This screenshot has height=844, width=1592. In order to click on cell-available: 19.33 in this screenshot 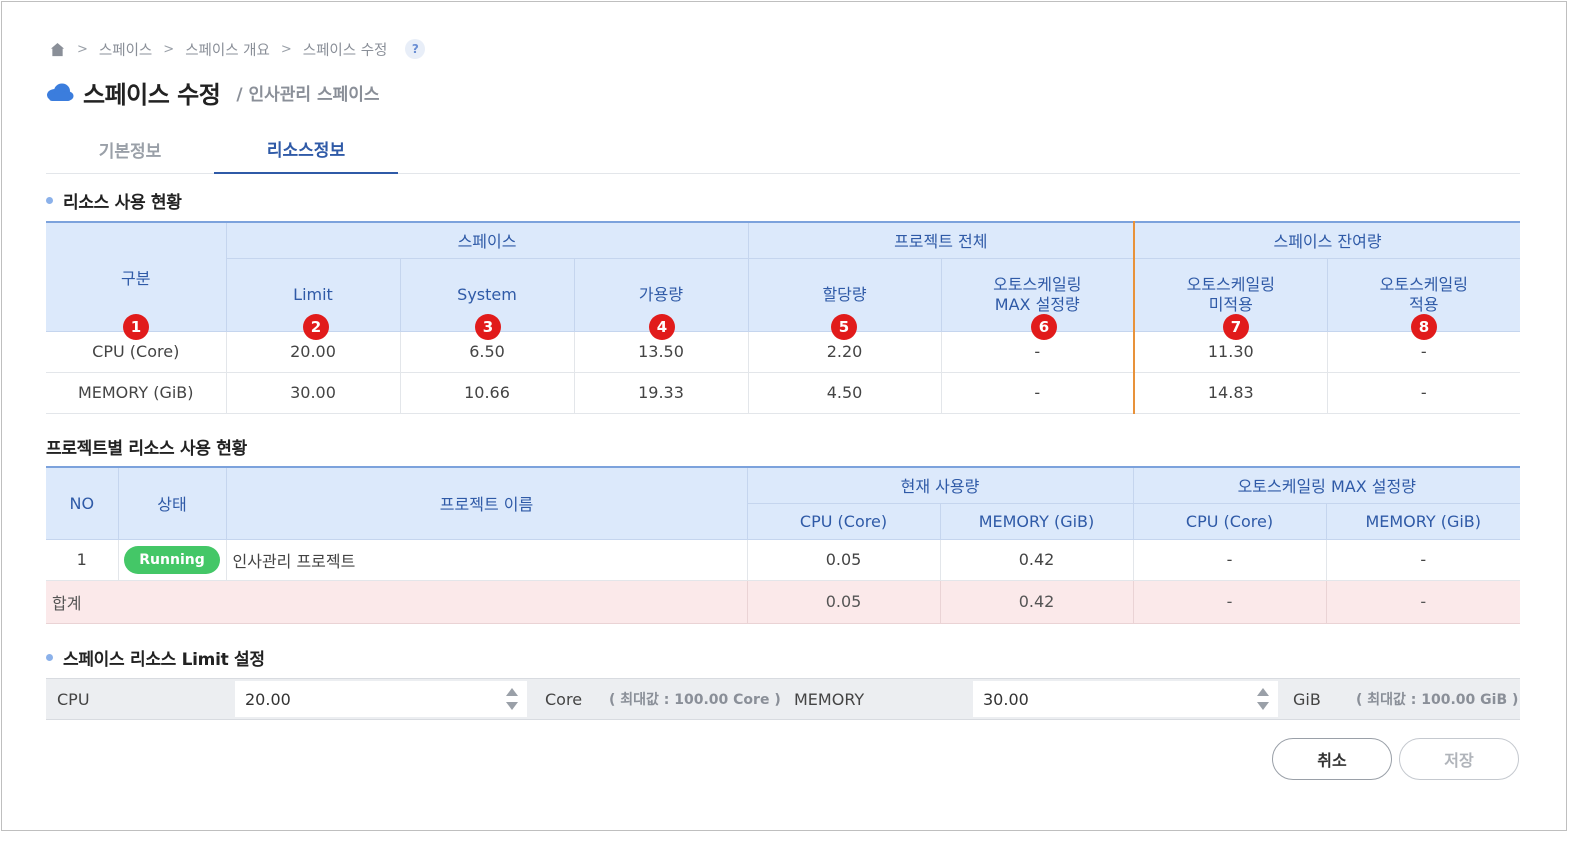, I will do `click(661, 392)`.